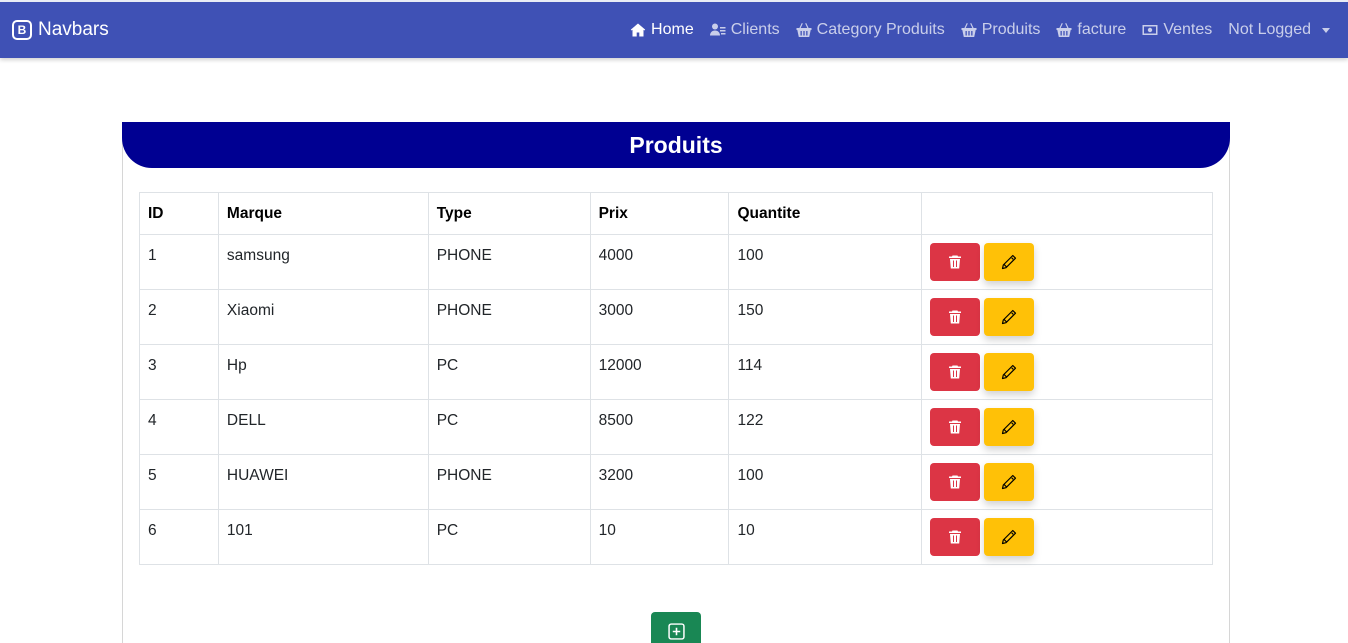 The width and height of the screenshot is (1348, 643). I want to click on id-cell: 3, so click(179, 372).